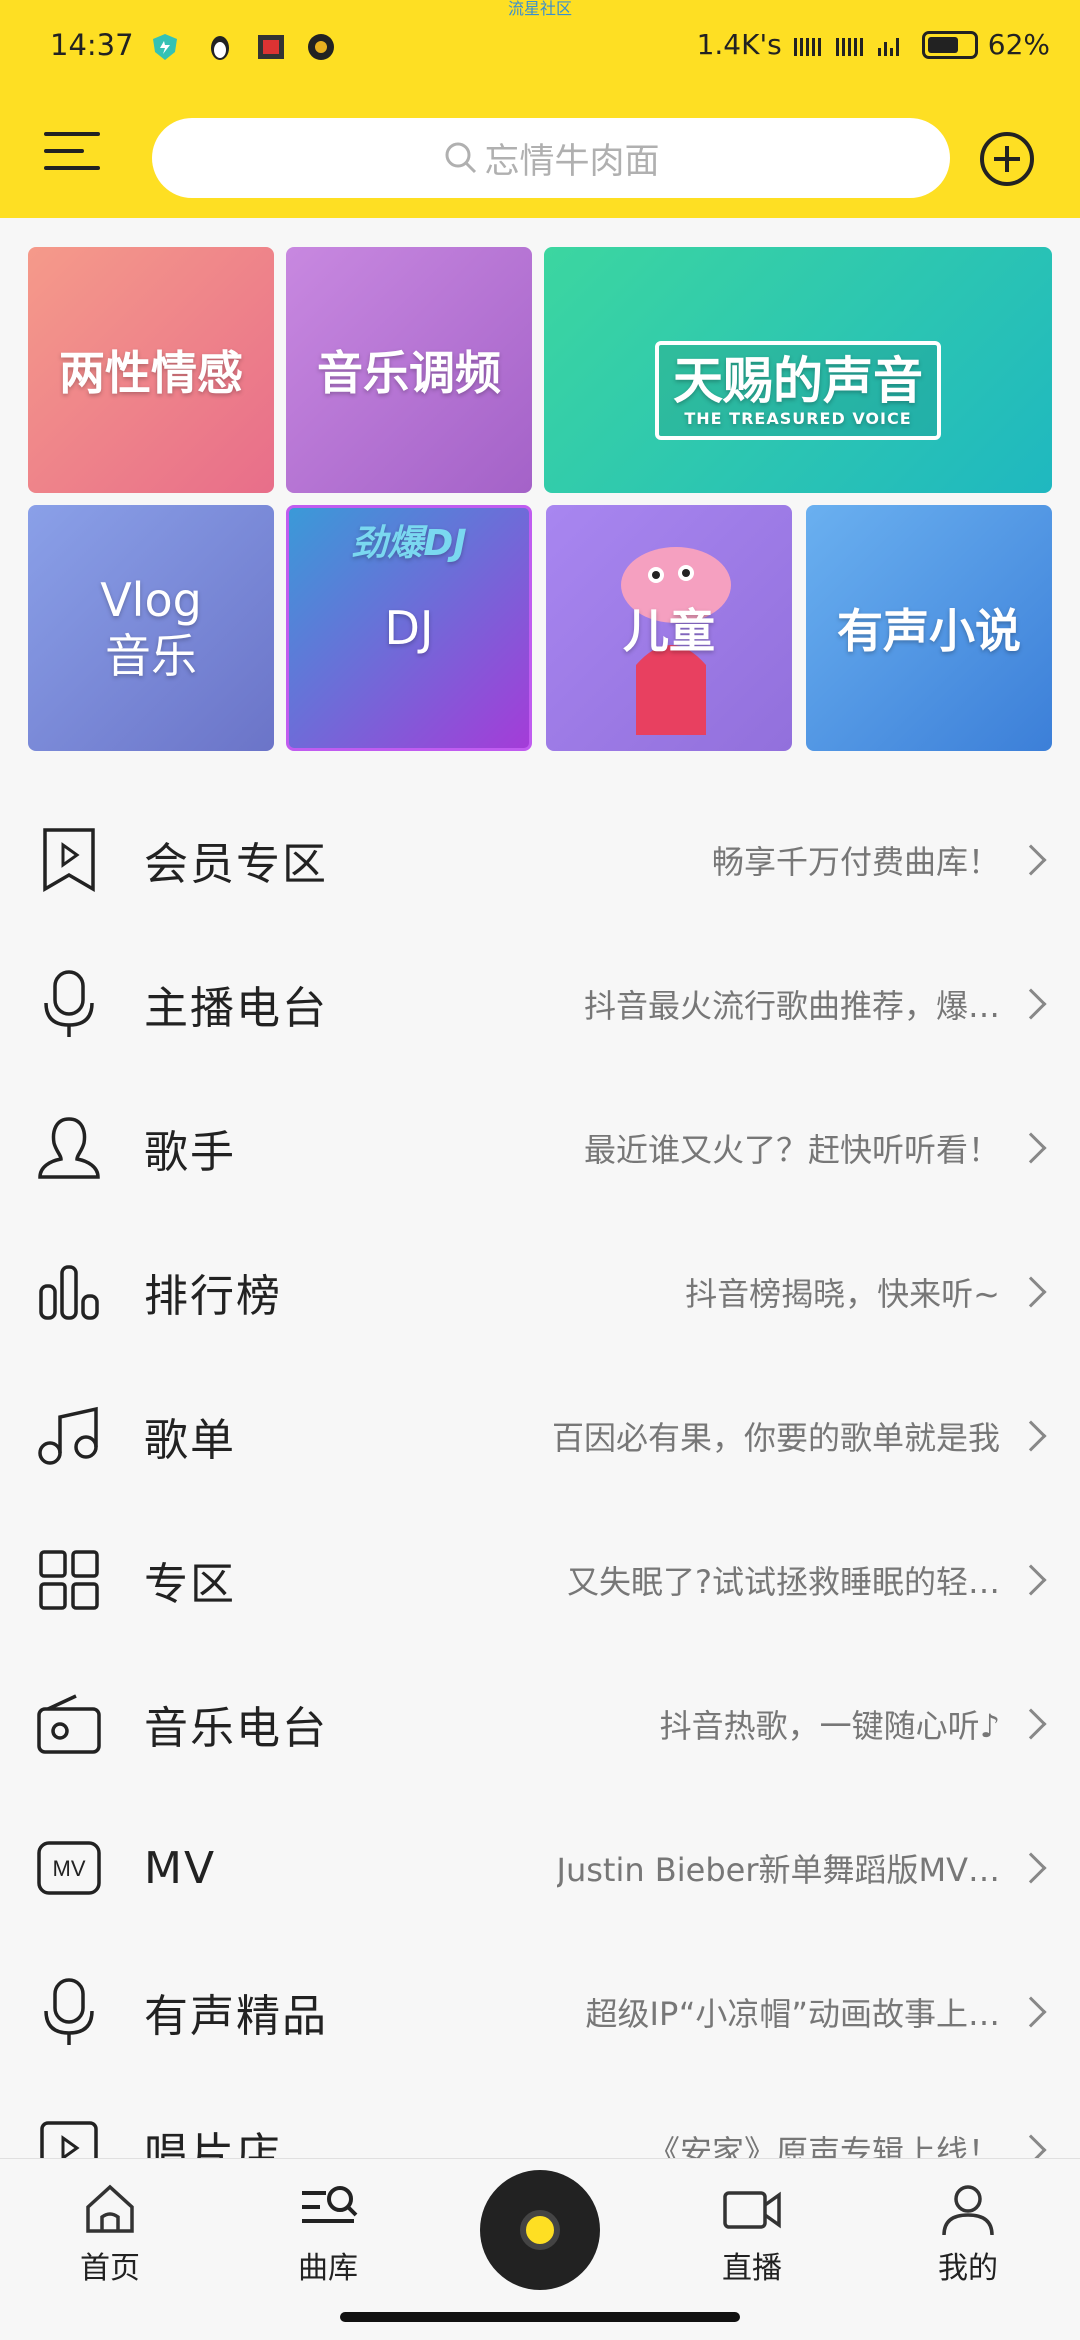  I want to click on shield-icon, so click(165, 47).